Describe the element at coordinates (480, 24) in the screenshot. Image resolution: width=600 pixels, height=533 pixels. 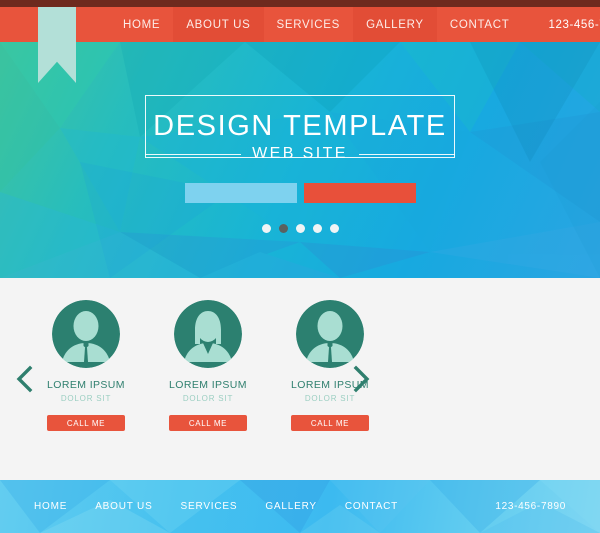
I see `nav-item-contact: CONTACT` at that location.